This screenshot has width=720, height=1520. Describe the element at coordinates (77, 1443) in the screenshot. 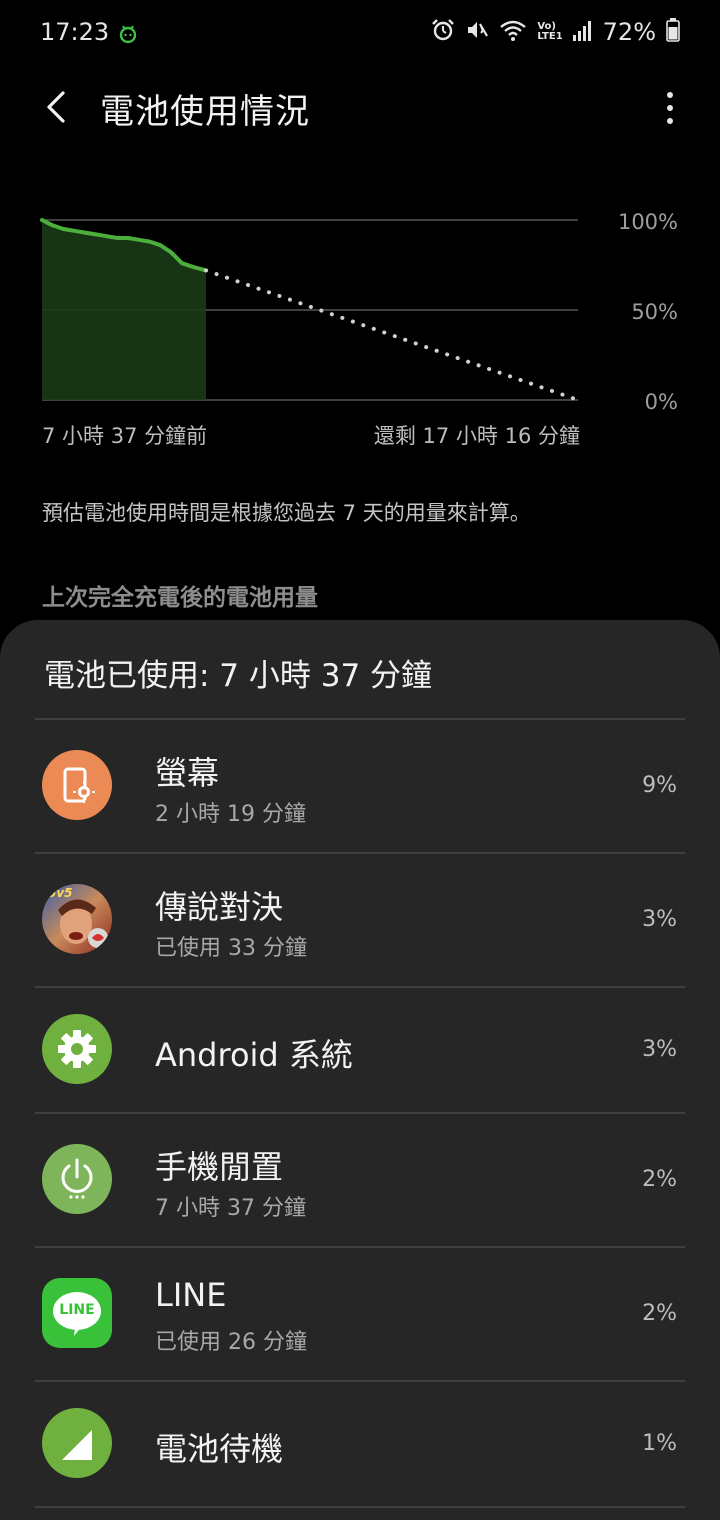

I see `signal-standby-icon` at that location.